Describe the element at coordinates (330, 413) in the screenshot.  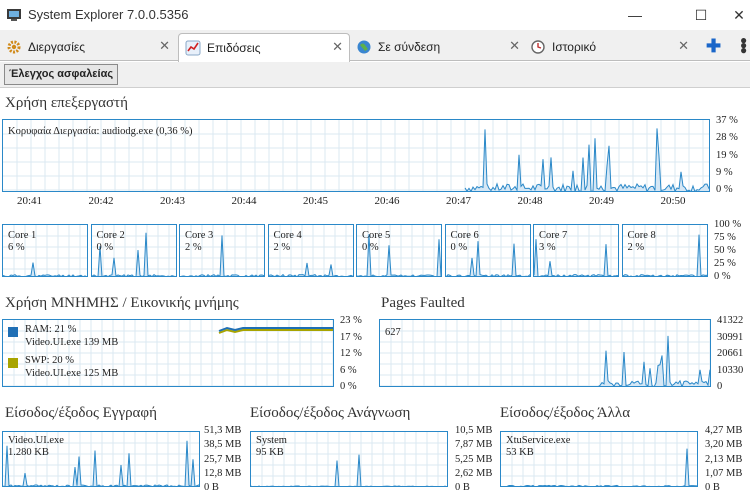
I see `io-read-title: Είσοδος/έξοδος Ανάγνωση` at that location.